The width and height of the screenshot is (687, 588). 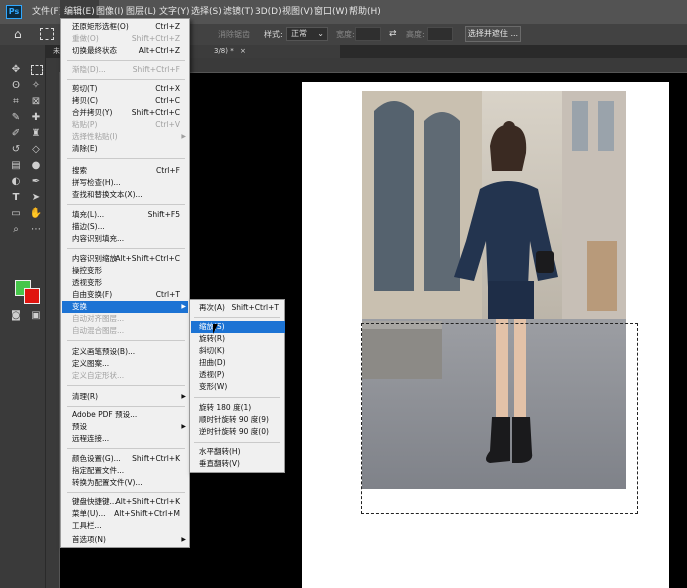 What do you see at coordinates (125, 70) in the screenshot?
I see `menu-item-fade: 渐隐(D)... Shift+Ctrl+F` at bounding box center [125, 70].